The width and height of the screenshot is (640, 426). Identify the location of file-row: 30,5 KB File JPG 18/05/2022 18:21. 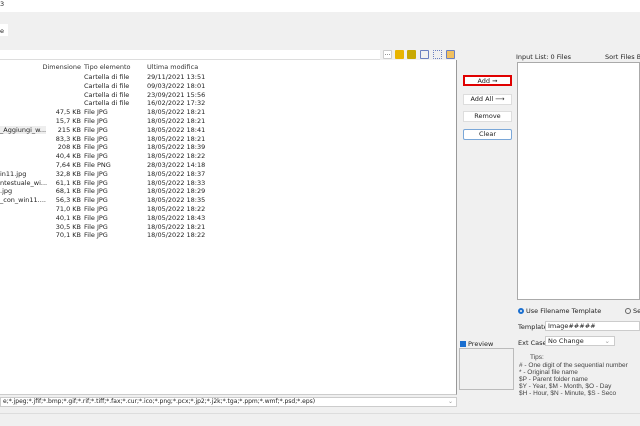
(228, 227).